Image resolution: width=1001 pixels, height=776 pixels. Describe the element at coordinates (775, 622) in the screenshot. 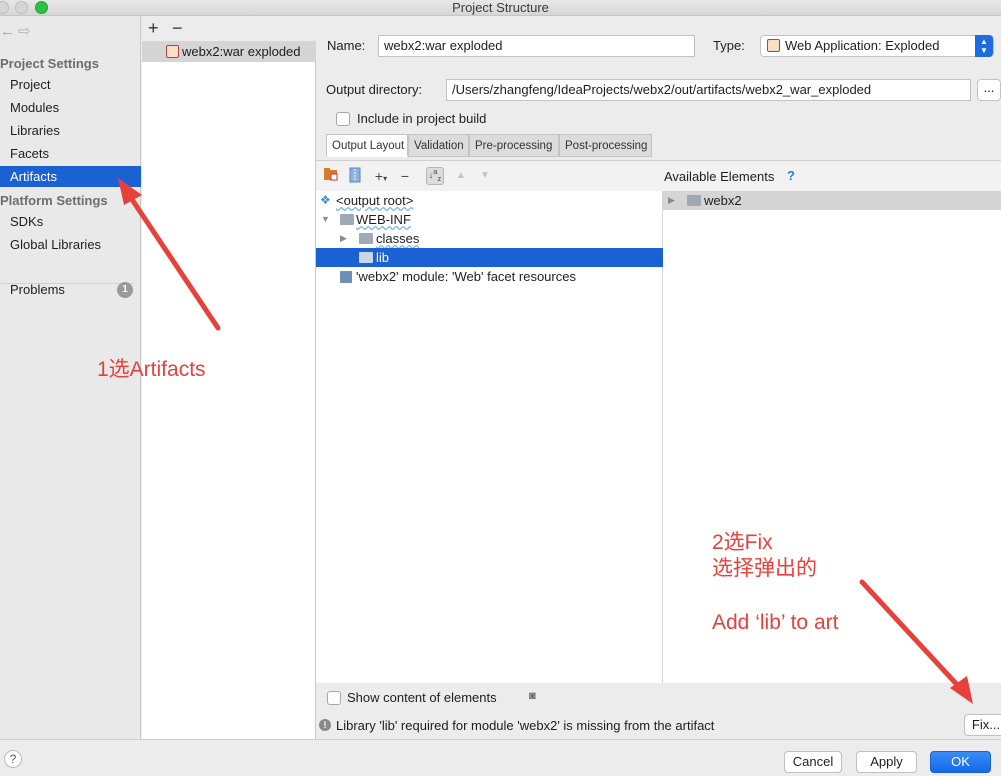

I see `annotation-step2-action: Add ‘lib’ to art` at that location.